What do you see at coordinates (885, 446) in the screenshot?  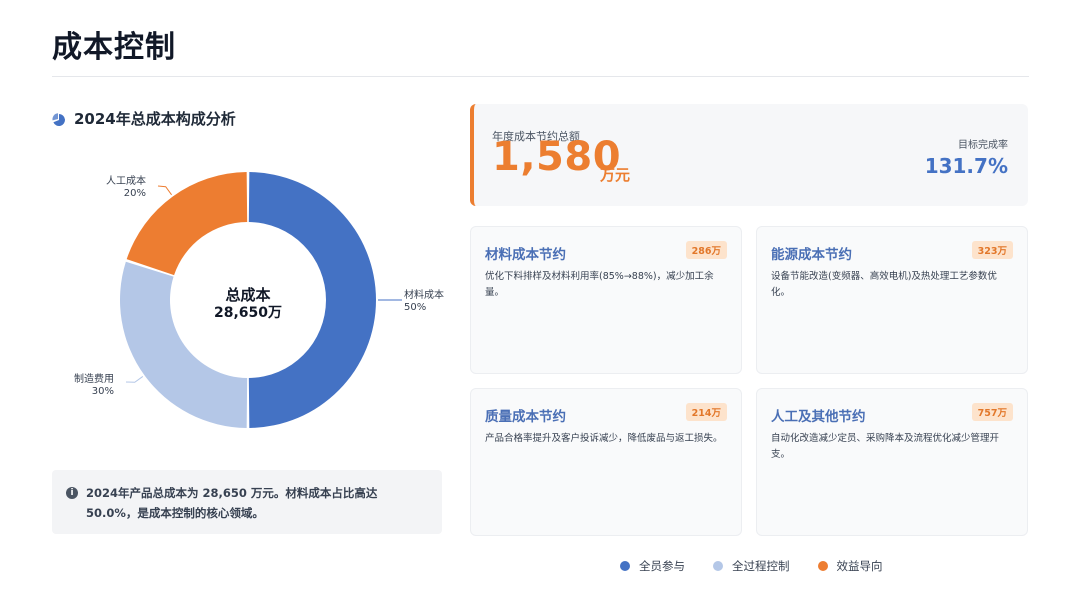 I see `card-description: 自动化改造减少定员、采购降本及流程优化减少管理开支。` at bounding box center [885, 446].